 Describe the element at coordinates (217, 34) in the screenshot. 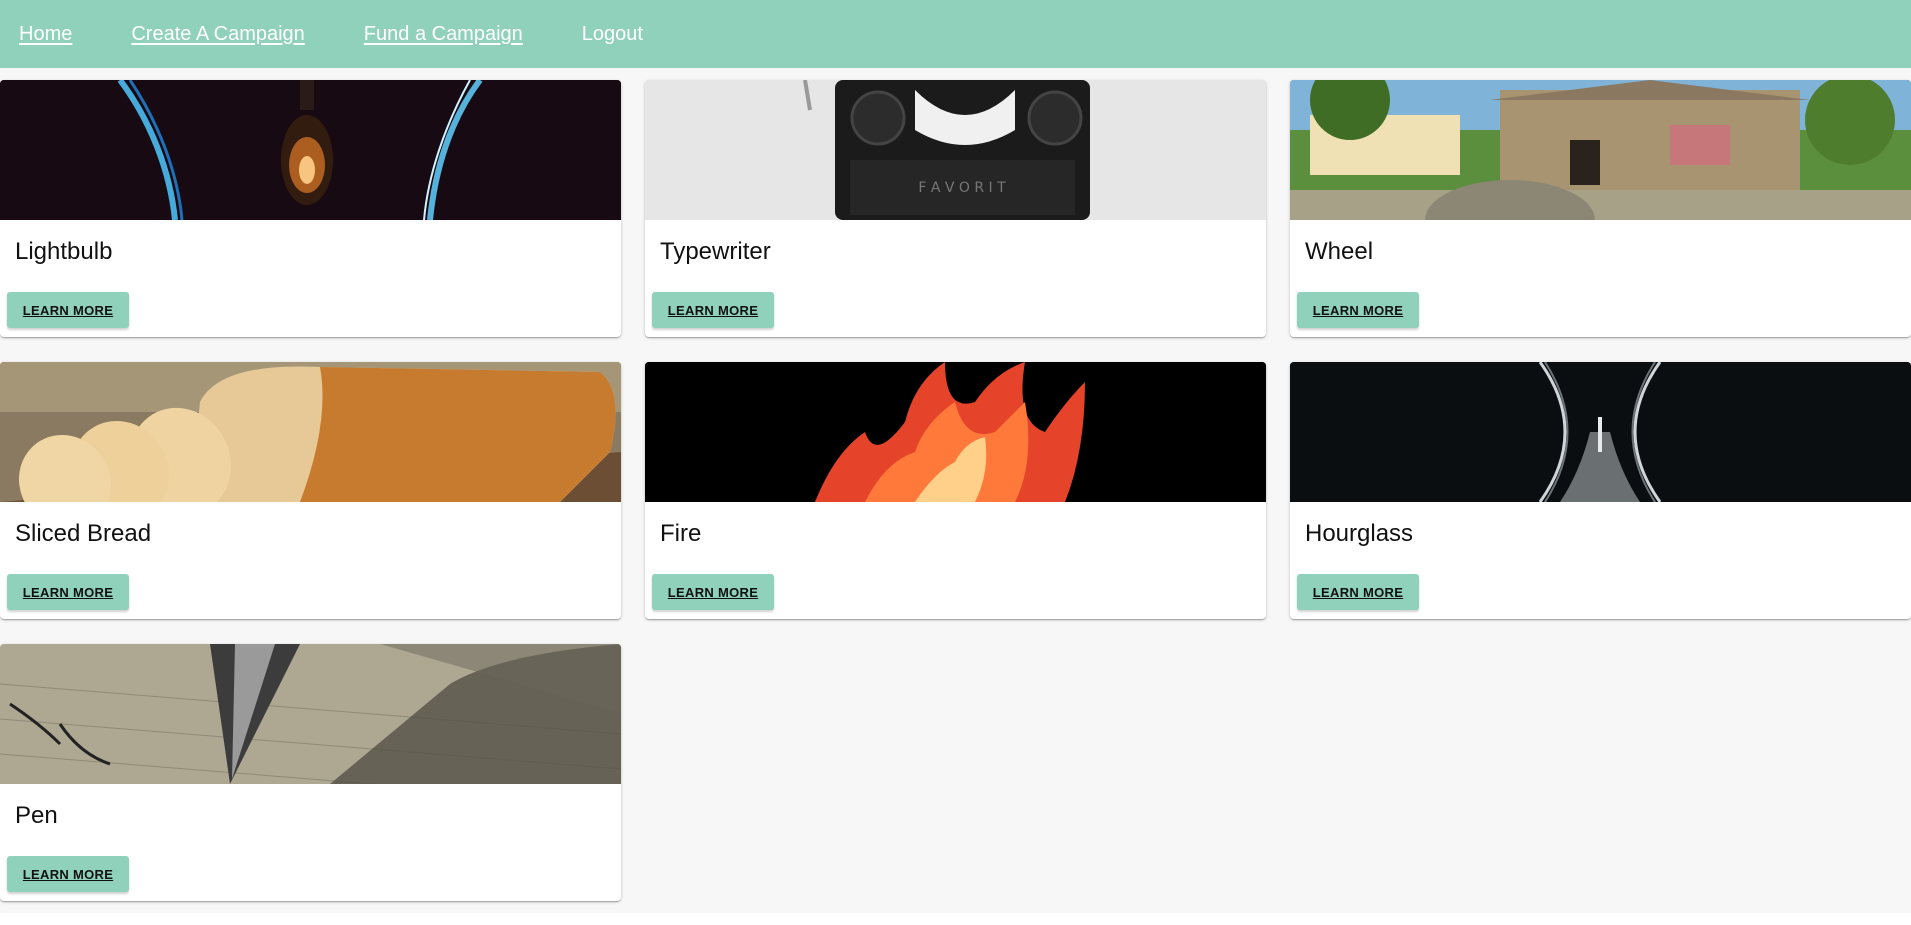

I see `nav-create-campaign-link: Create A Campaign` at that location.